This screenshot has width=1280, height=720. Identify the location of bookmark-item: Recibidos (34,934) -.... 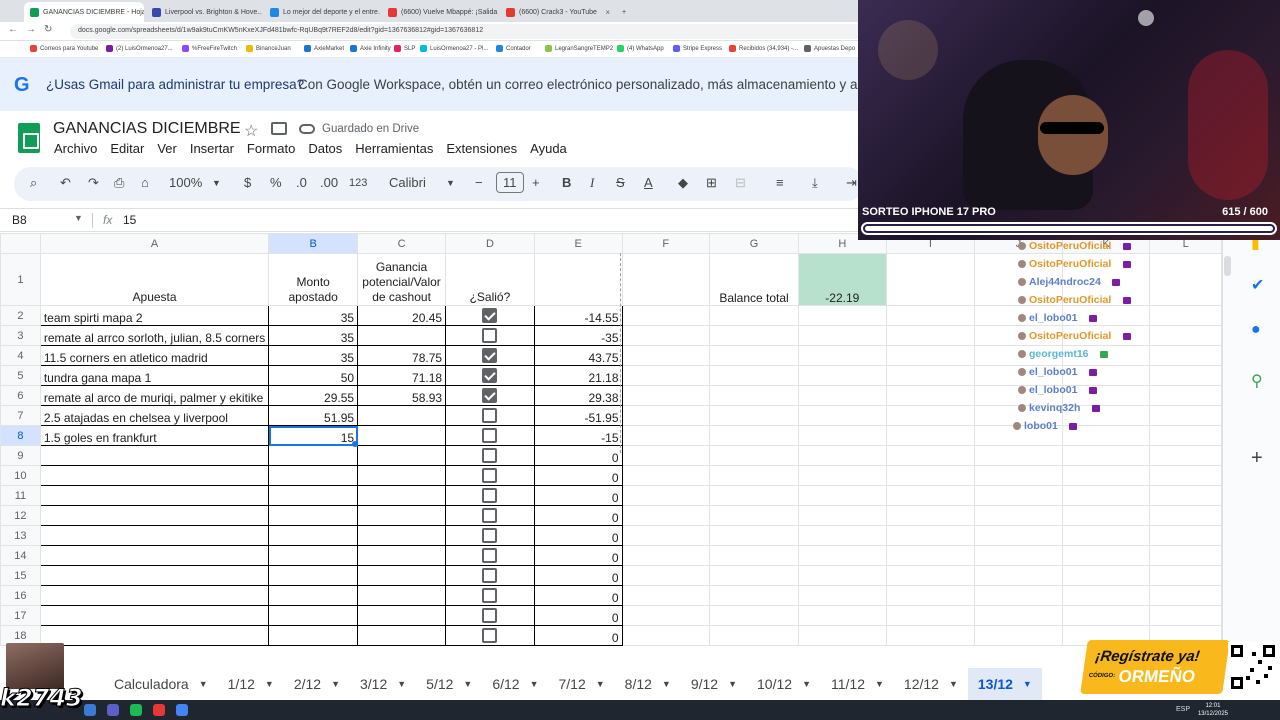
(763, 48).